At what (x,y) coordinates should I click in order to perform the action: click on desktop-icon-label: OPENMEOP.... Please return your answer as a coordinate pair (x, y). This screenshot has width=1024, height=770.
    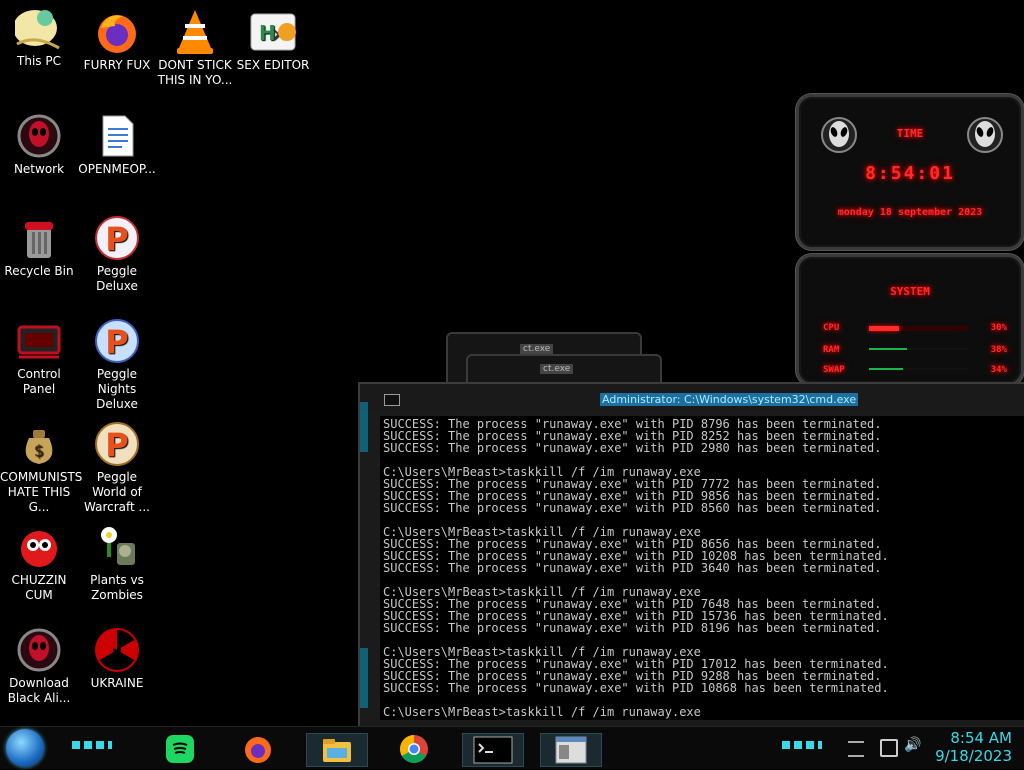
    Looking at the image, I should click on (117, 169).